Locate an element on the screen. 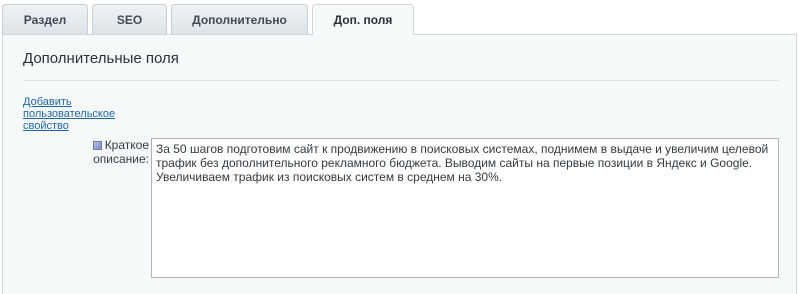 This screenshot has width=799, height=294. add-custom-property-link: Добавить пользовательское свойство is located at coordinates (79, 114).